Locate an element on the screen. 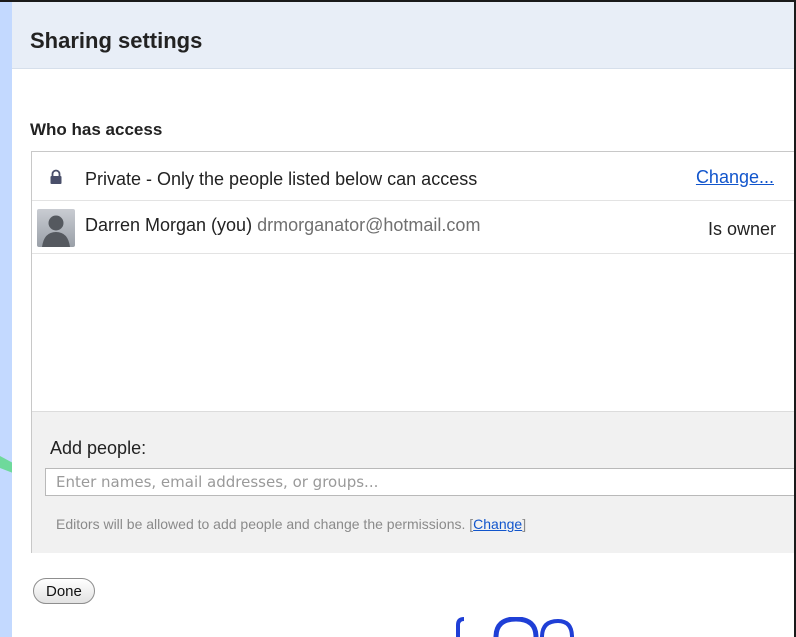 This screenshot has height=637, width=796. lock-icon is located at coordinates (56, 176).